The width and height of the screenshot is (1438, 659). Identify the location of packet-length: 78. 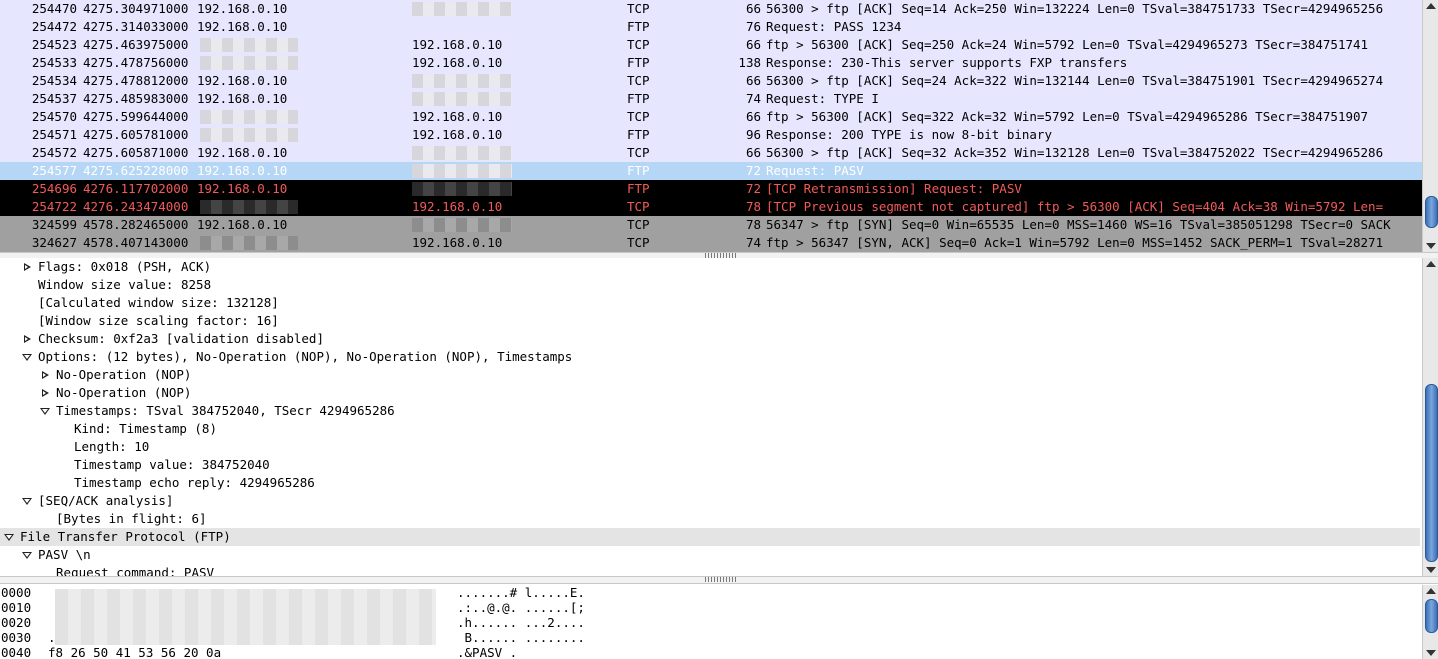
(753, 206).